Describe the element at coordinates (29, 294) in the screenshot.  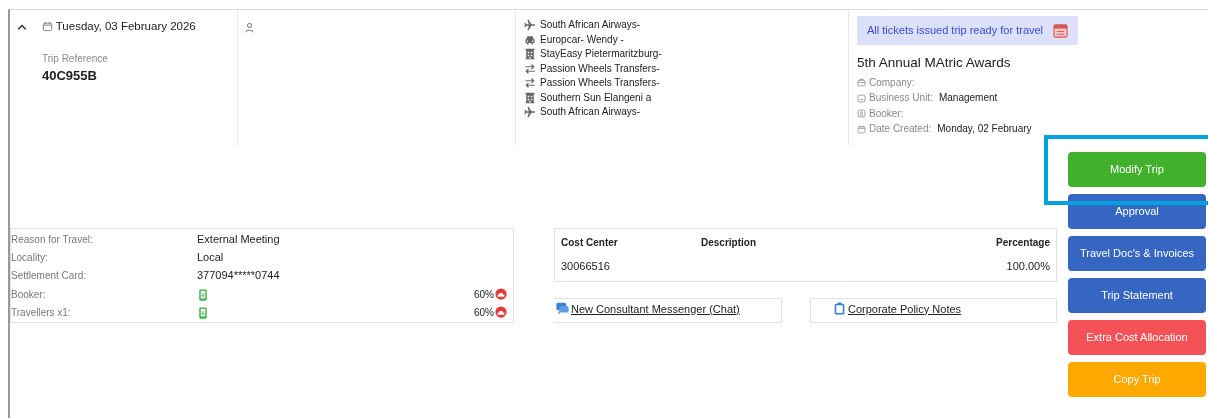
I see `info-label: Booker:` at that location.